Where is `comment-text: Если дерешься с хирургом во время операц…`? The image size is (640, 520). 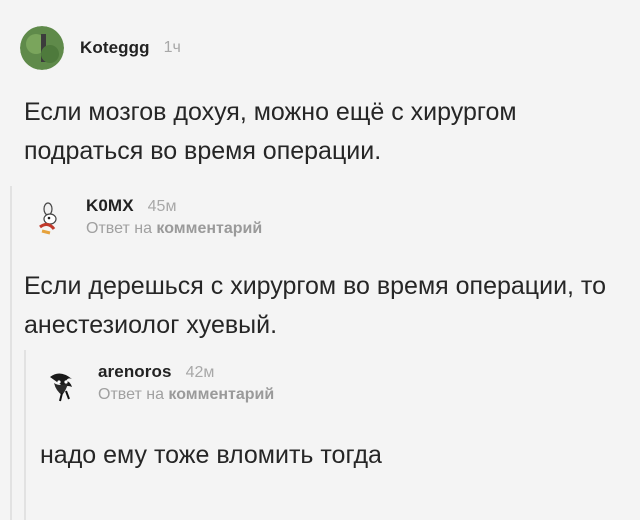
comment-text: Если дерешься с хирургом во время операц… is located at coordinates (315, 305).